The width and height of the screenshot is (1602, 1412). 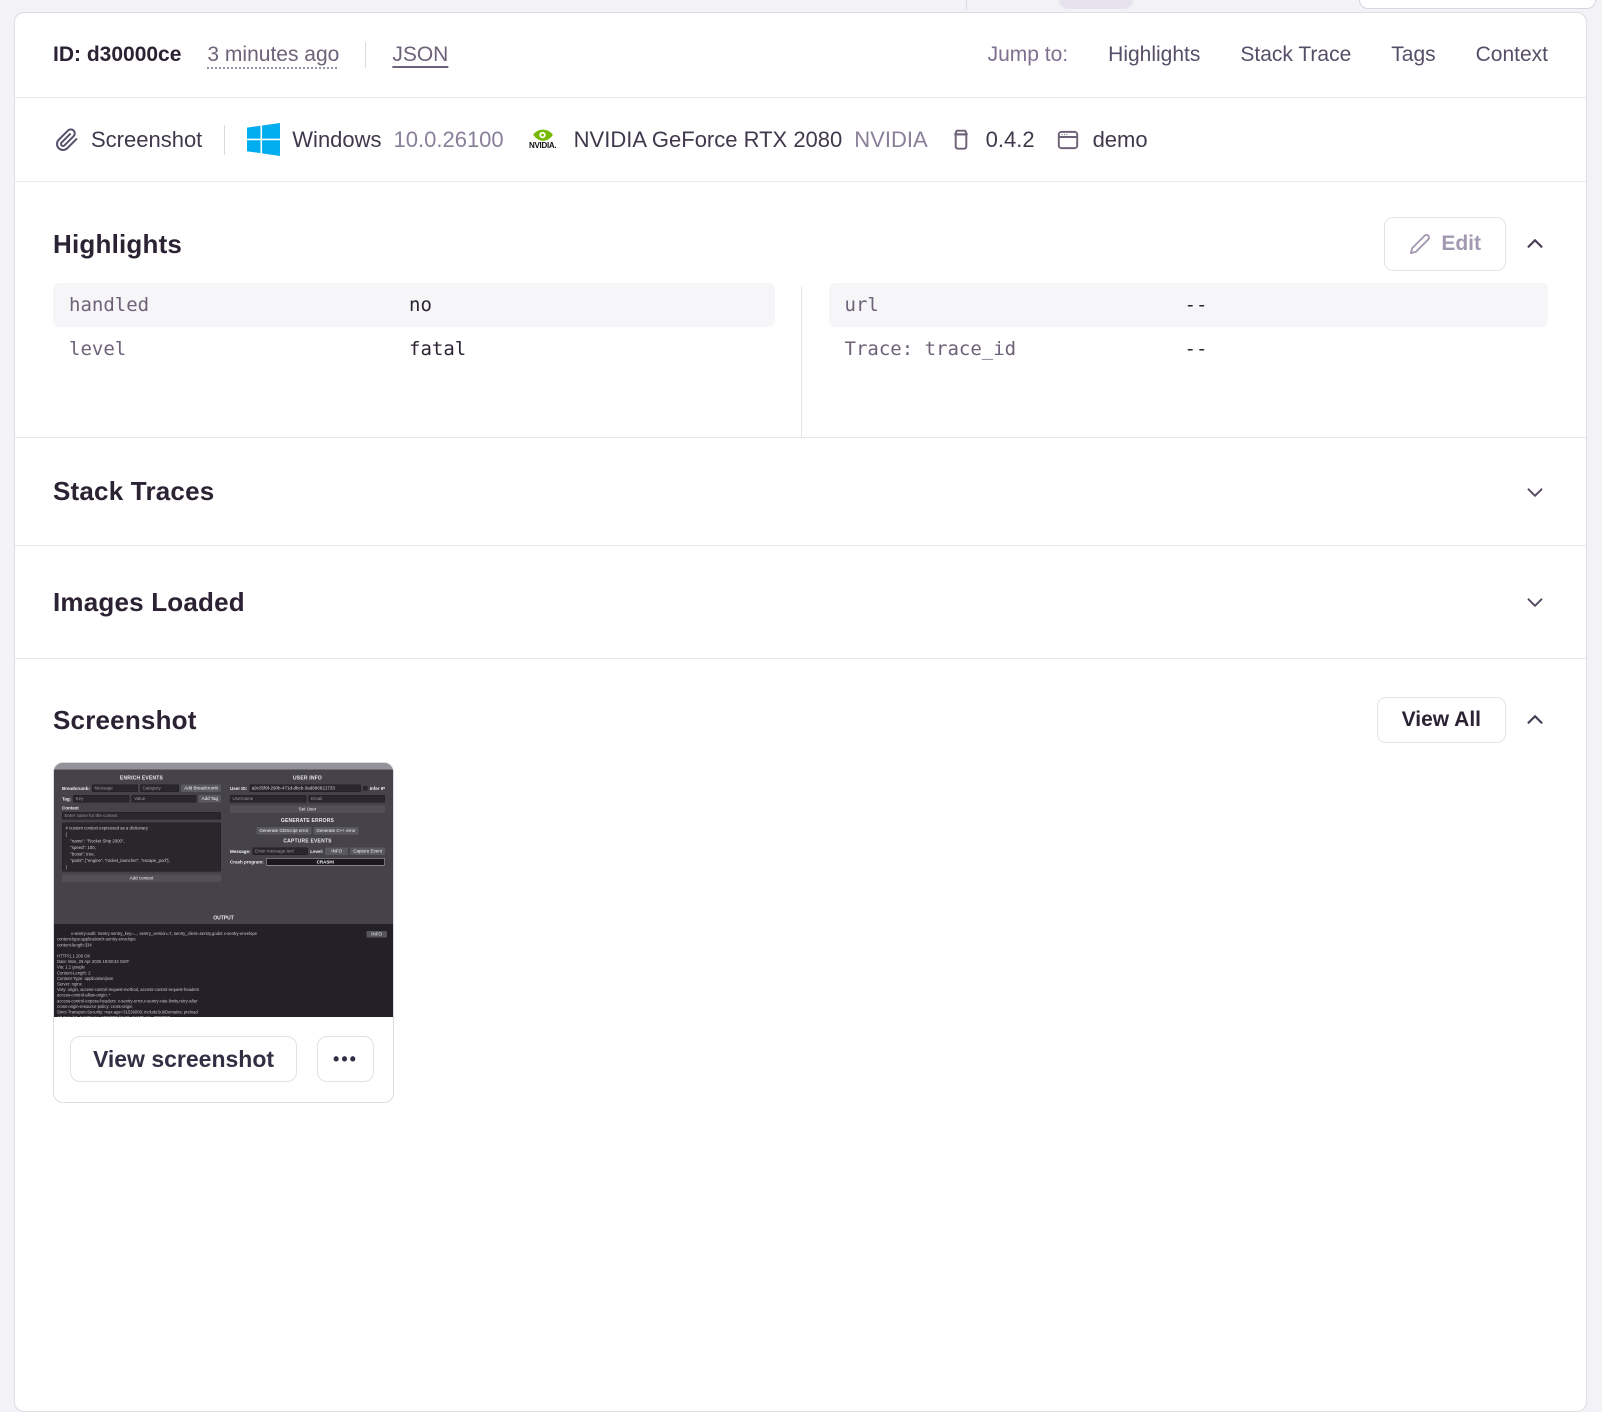 I want to click on gpu-name: NVIDIA GeForce RTX 2080, so click(x=708, y=139).